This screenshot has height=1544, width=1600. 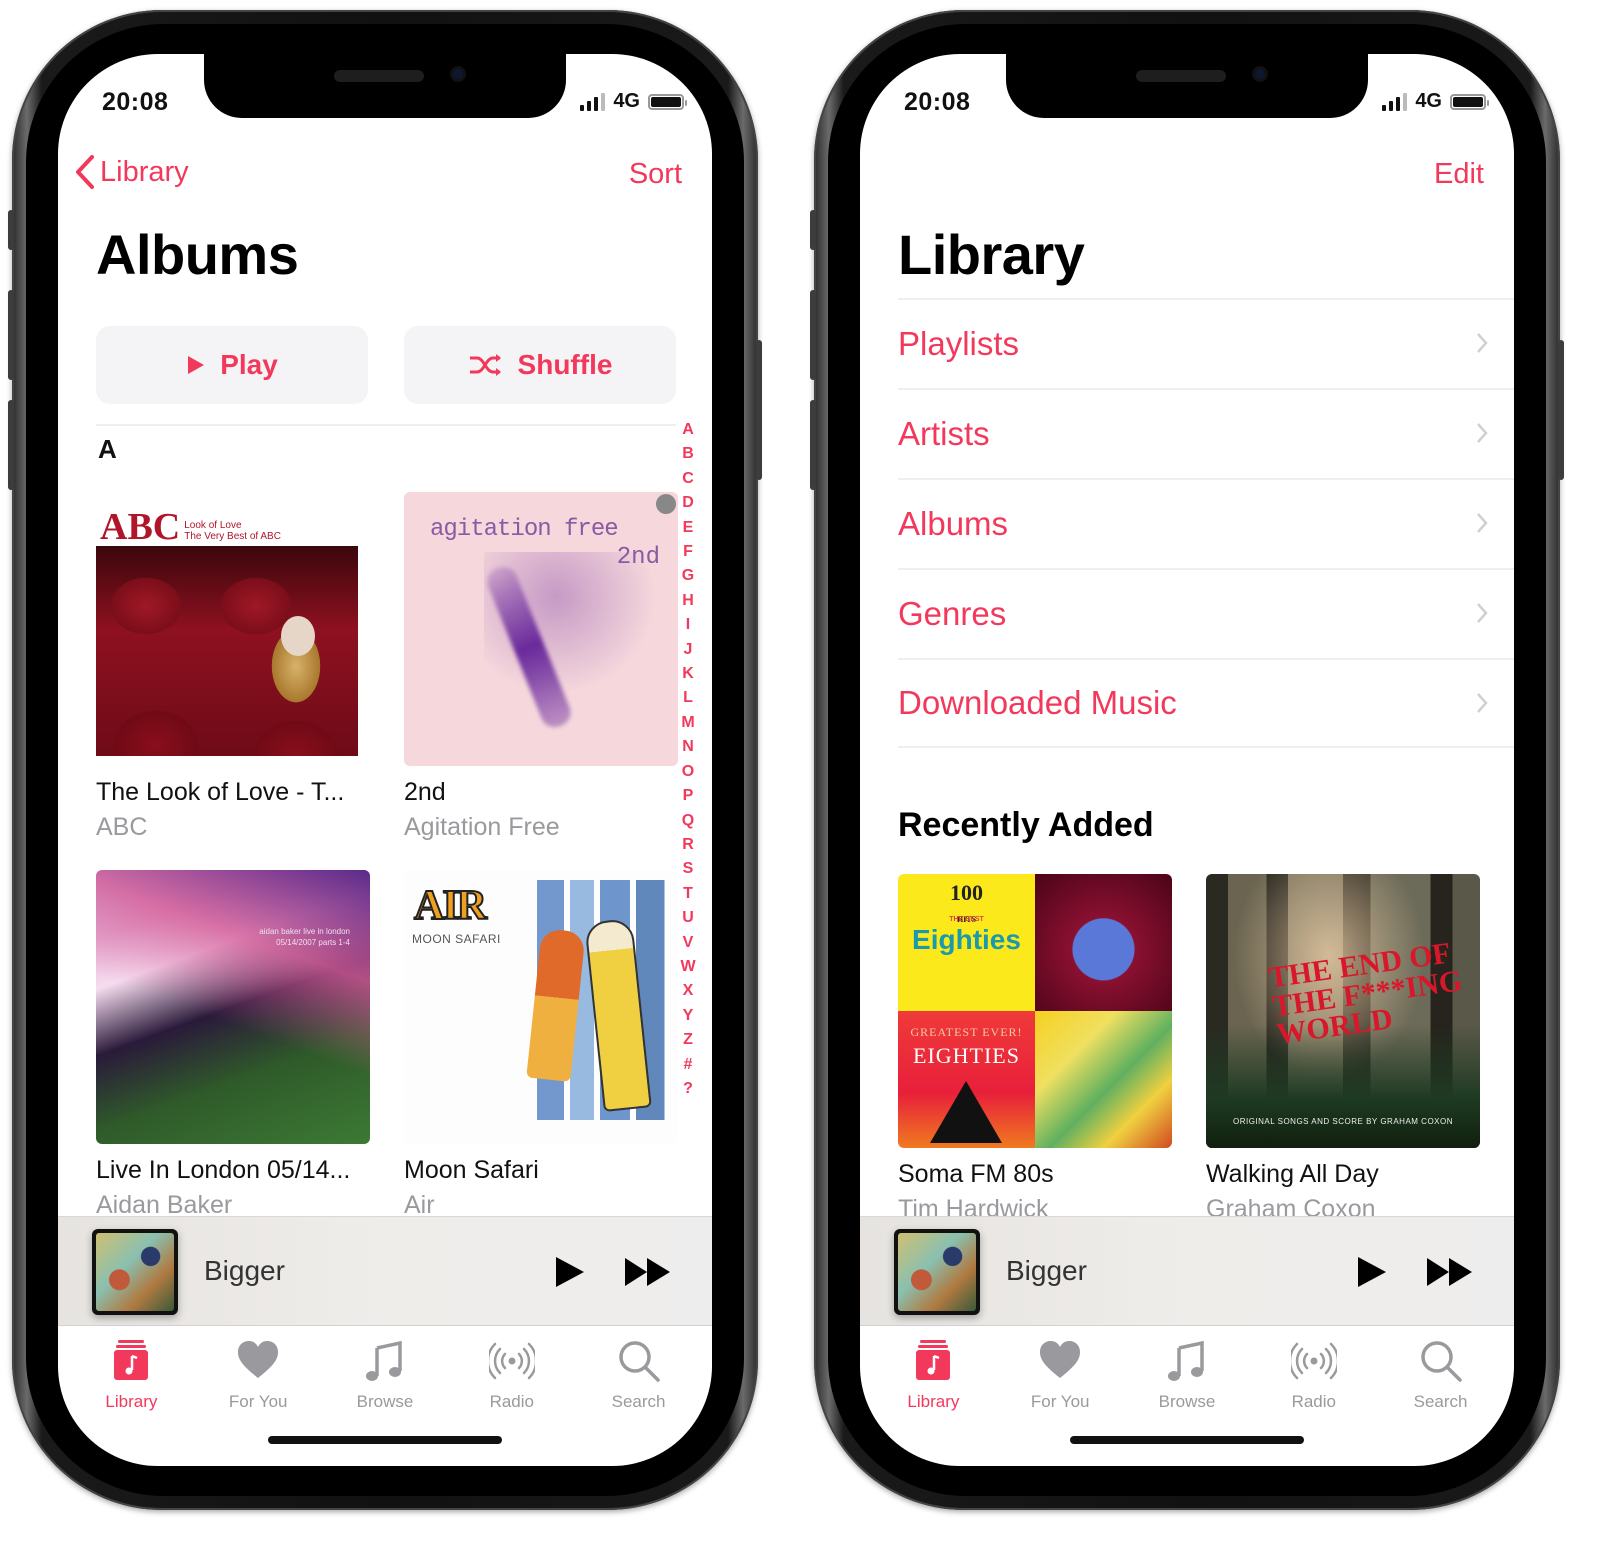 I want to click on menu-item-albums: Albums, so click(x=1206, y=523).